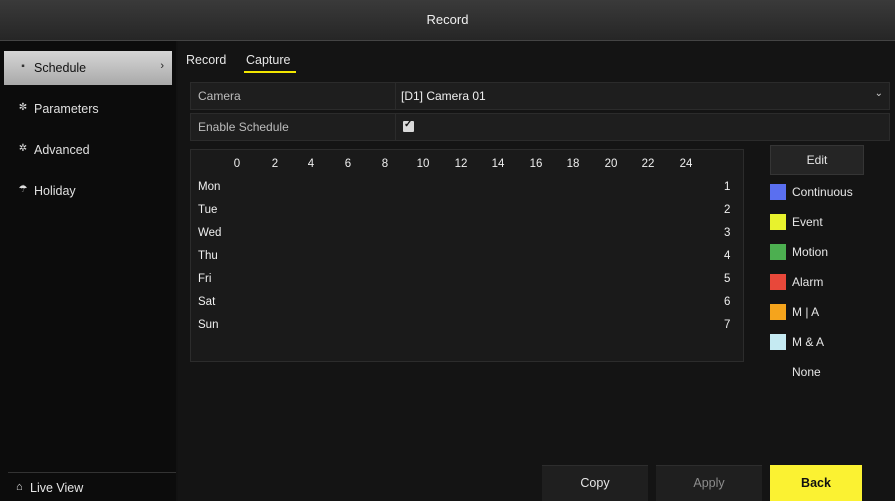 This screenshot has height=501, width=895. I want to click on hour-label: 6, so click(348, 164).